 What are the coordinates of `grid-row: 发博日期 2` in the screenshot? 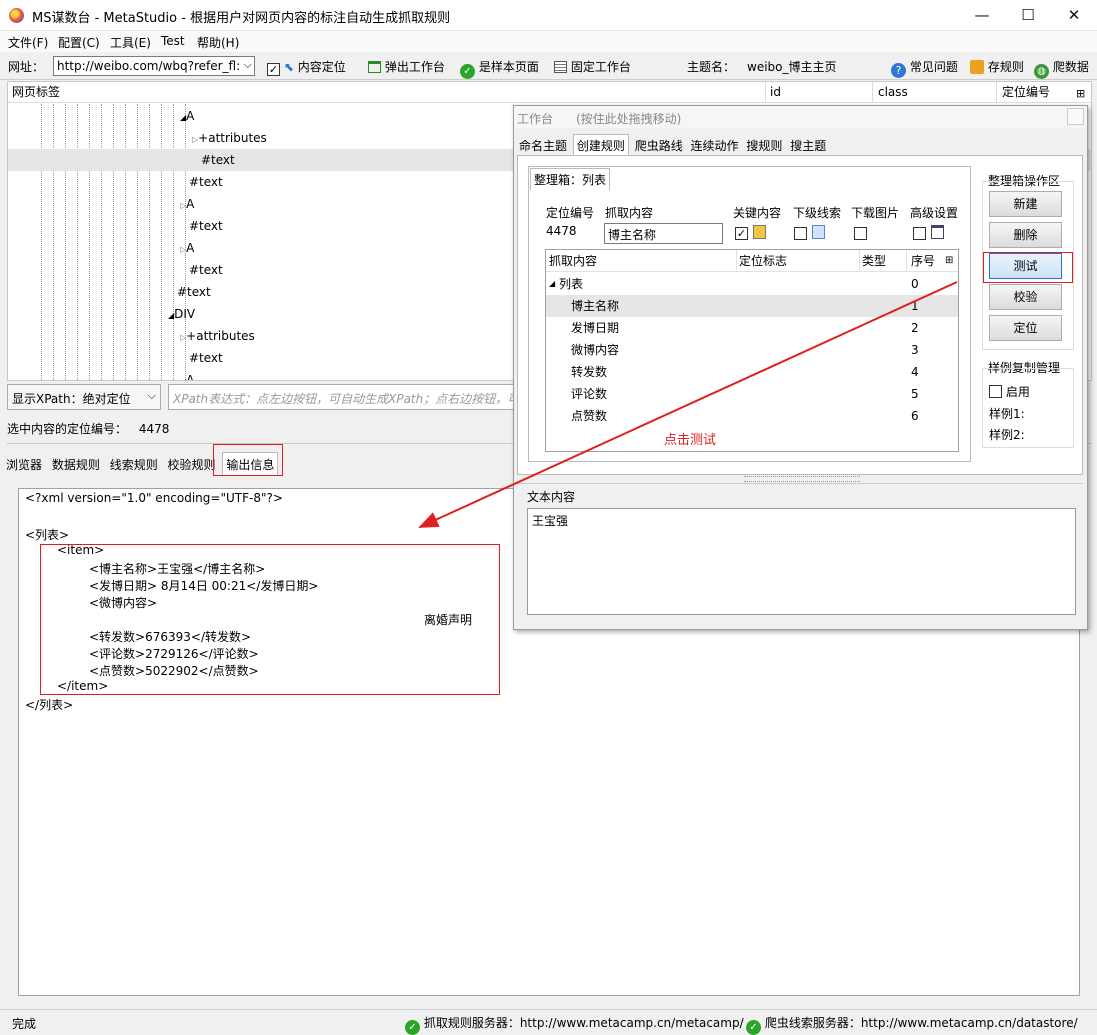 It's located at (752, 328).